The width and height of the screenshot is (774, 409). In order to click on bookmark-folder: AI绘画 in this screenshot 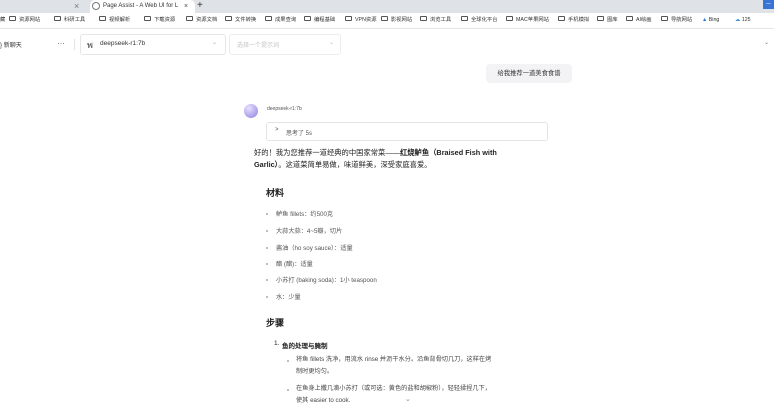, I will do `click(639, 20)`.